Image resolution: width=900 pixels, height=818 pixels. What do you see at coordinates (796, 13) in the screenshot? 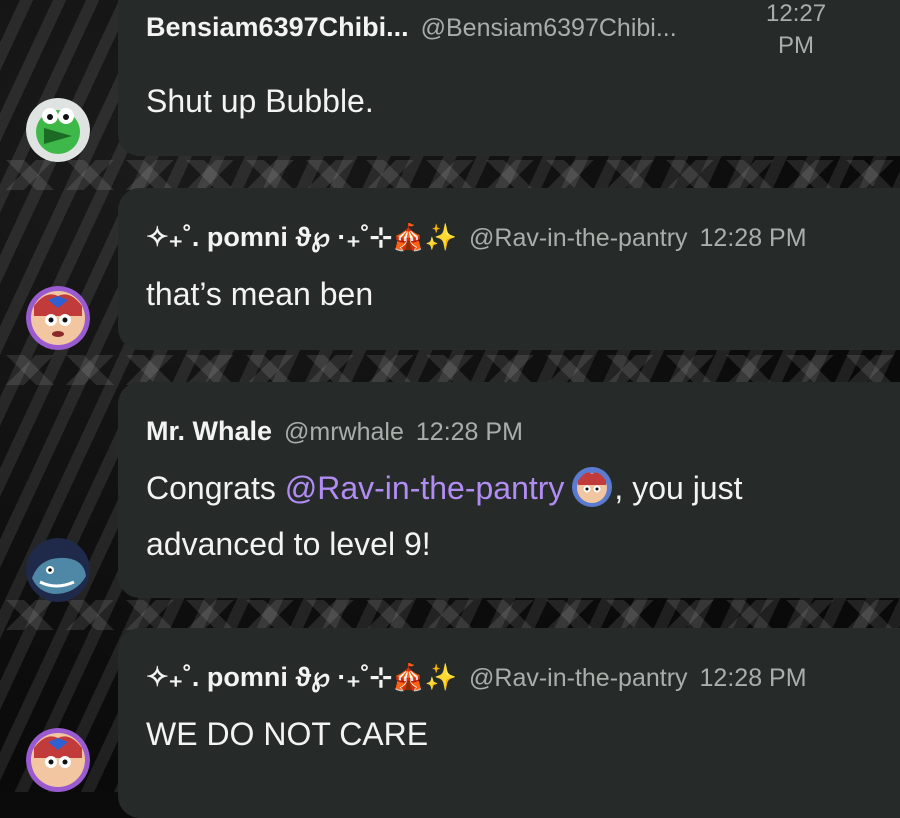
I see `time-line-1: 12:27` at bounding box center [796, 13].